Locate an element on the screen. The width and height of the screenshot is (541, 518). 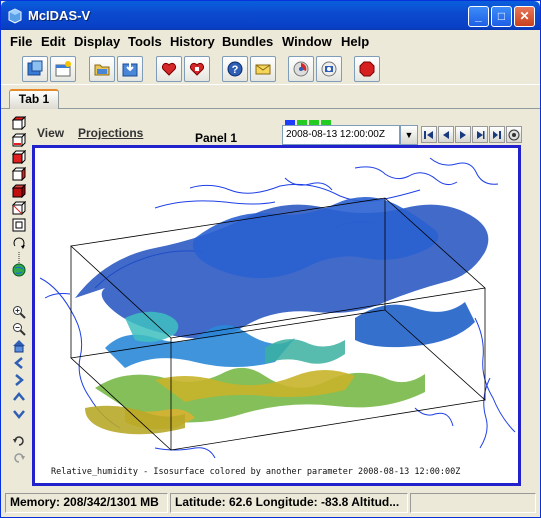
tab-bar: Tab 1 is located at coordinates (270, 98).